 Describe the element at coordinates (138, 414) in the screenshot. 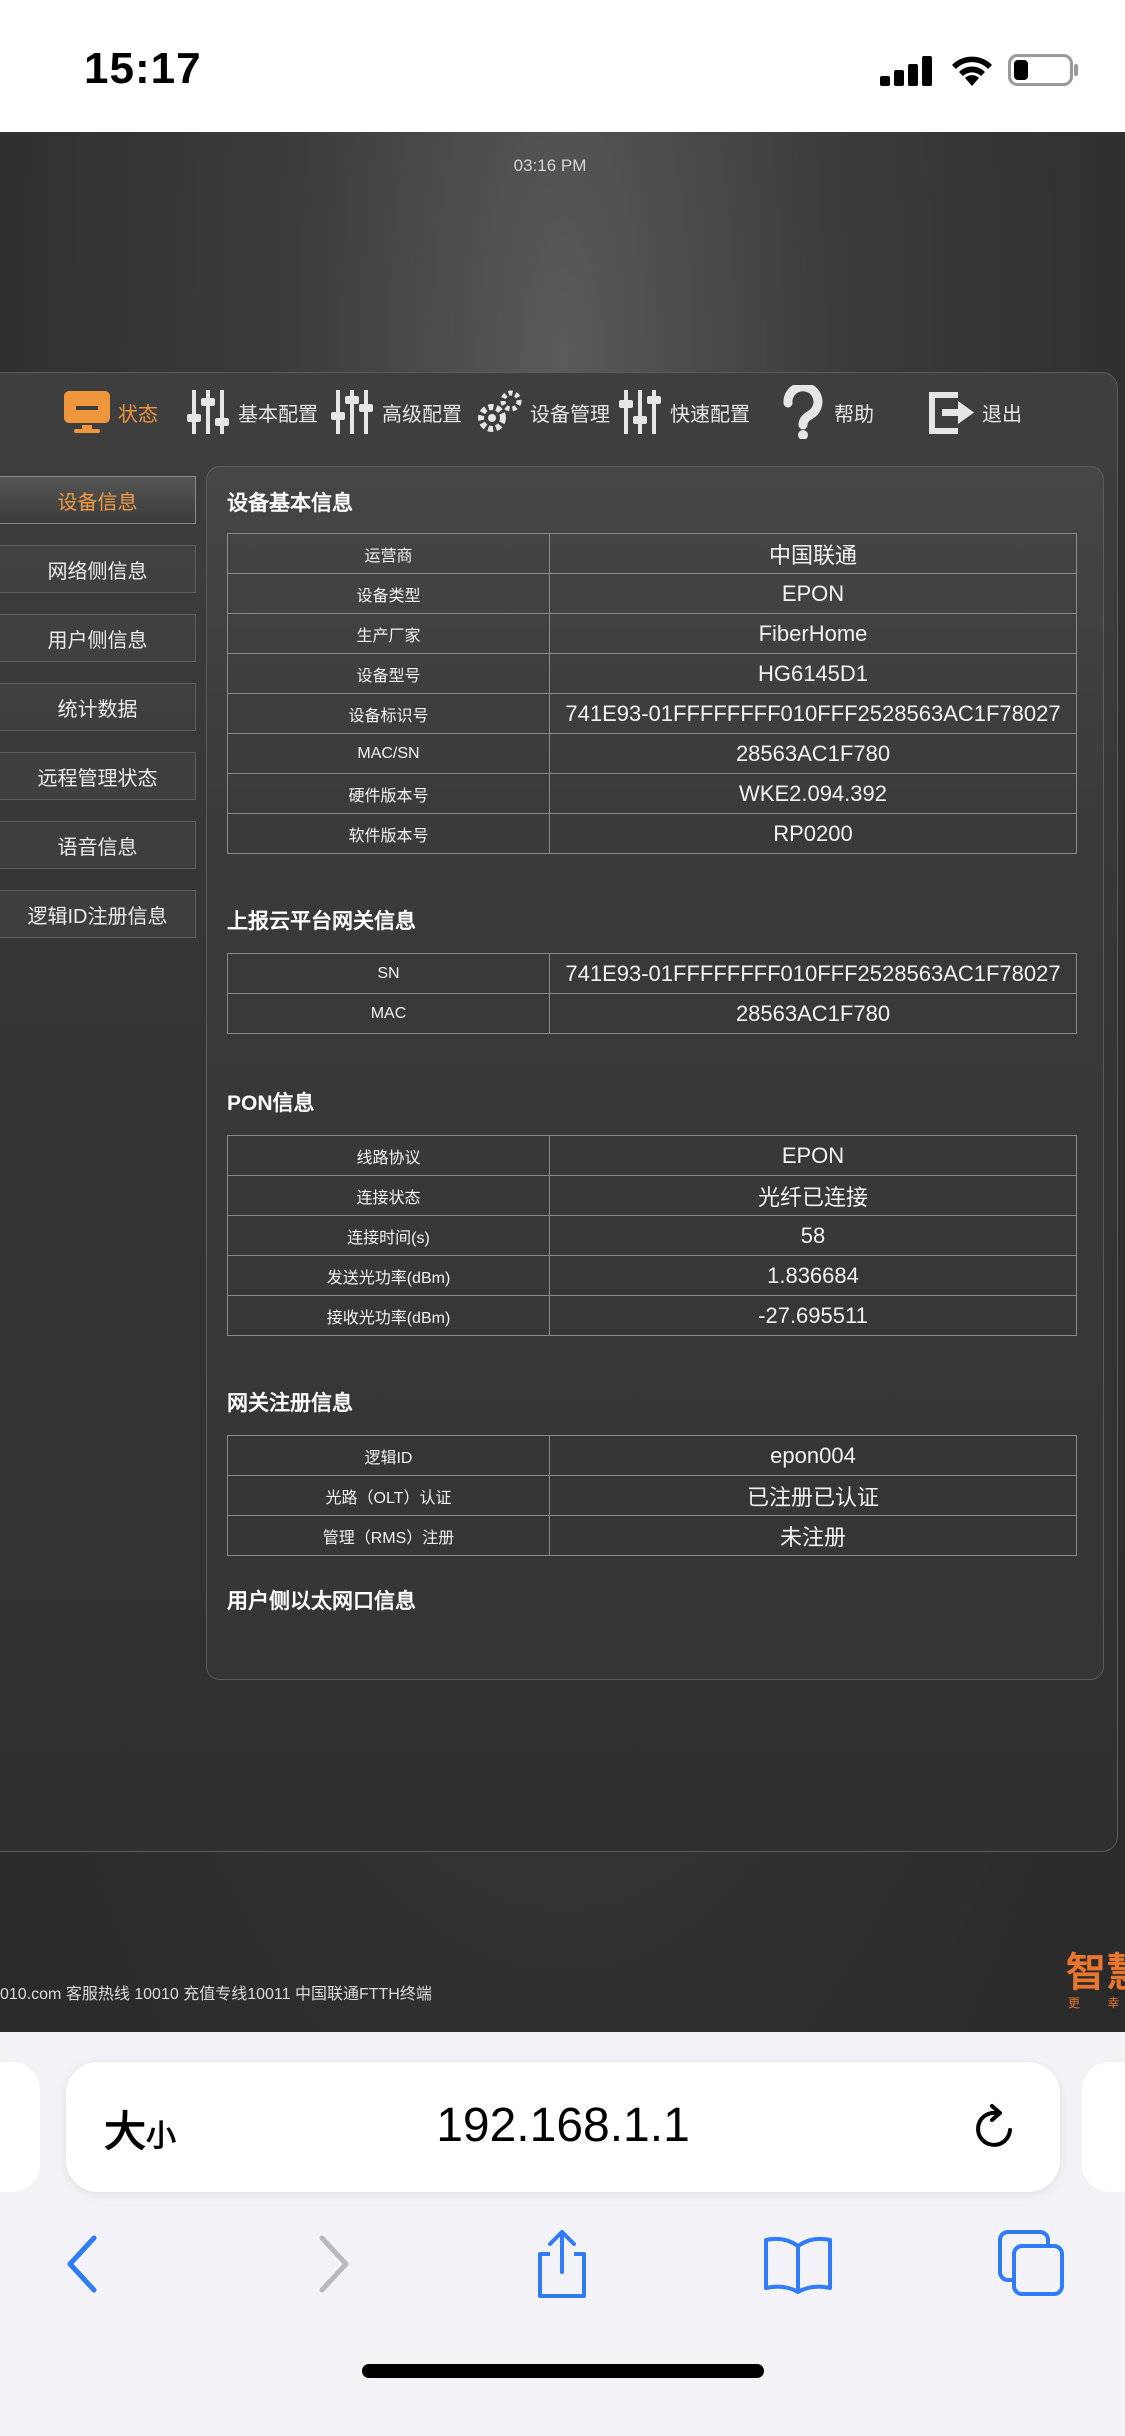

I see `nav-label: 状态` at that location.